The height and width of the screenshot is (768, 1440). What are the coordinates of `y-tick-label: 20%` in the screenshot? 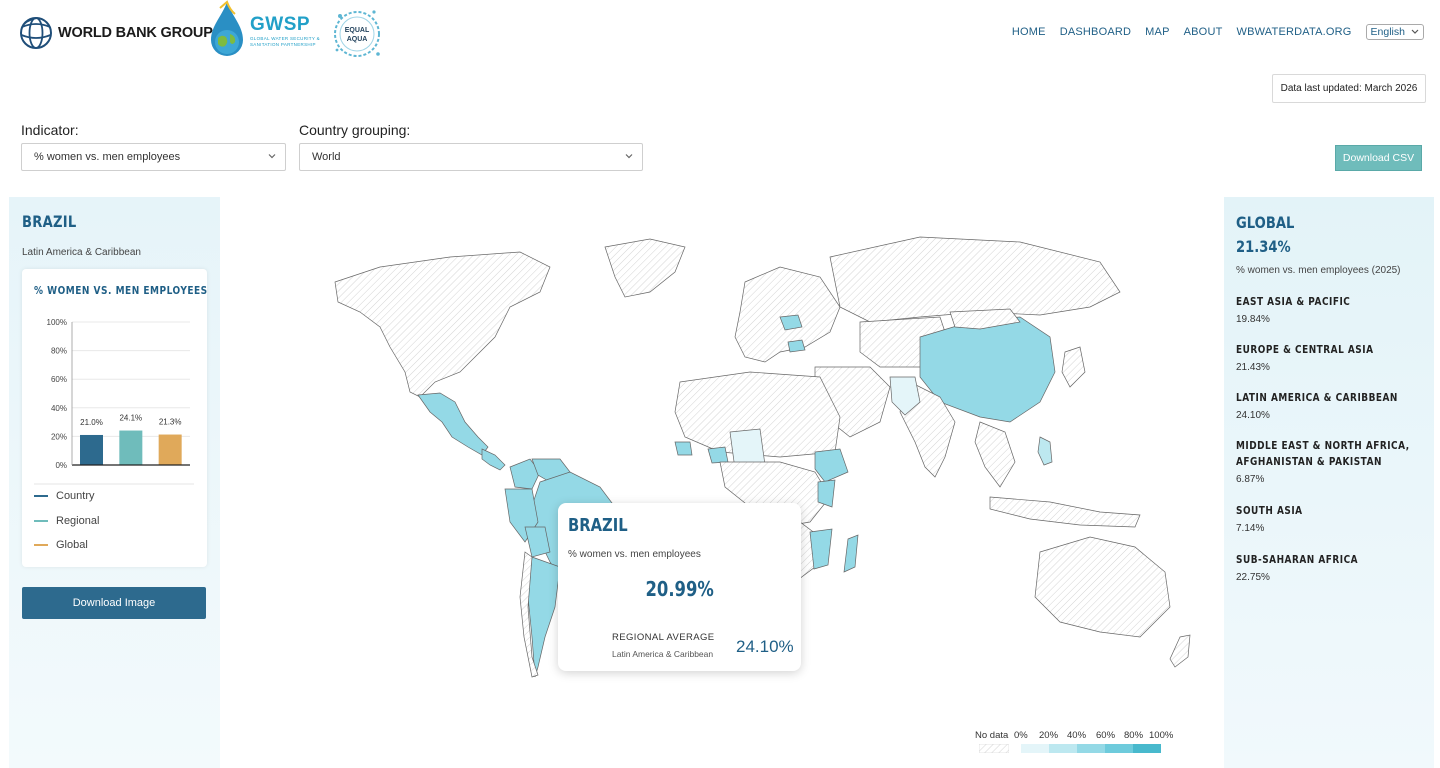 It's located at (59, 436).